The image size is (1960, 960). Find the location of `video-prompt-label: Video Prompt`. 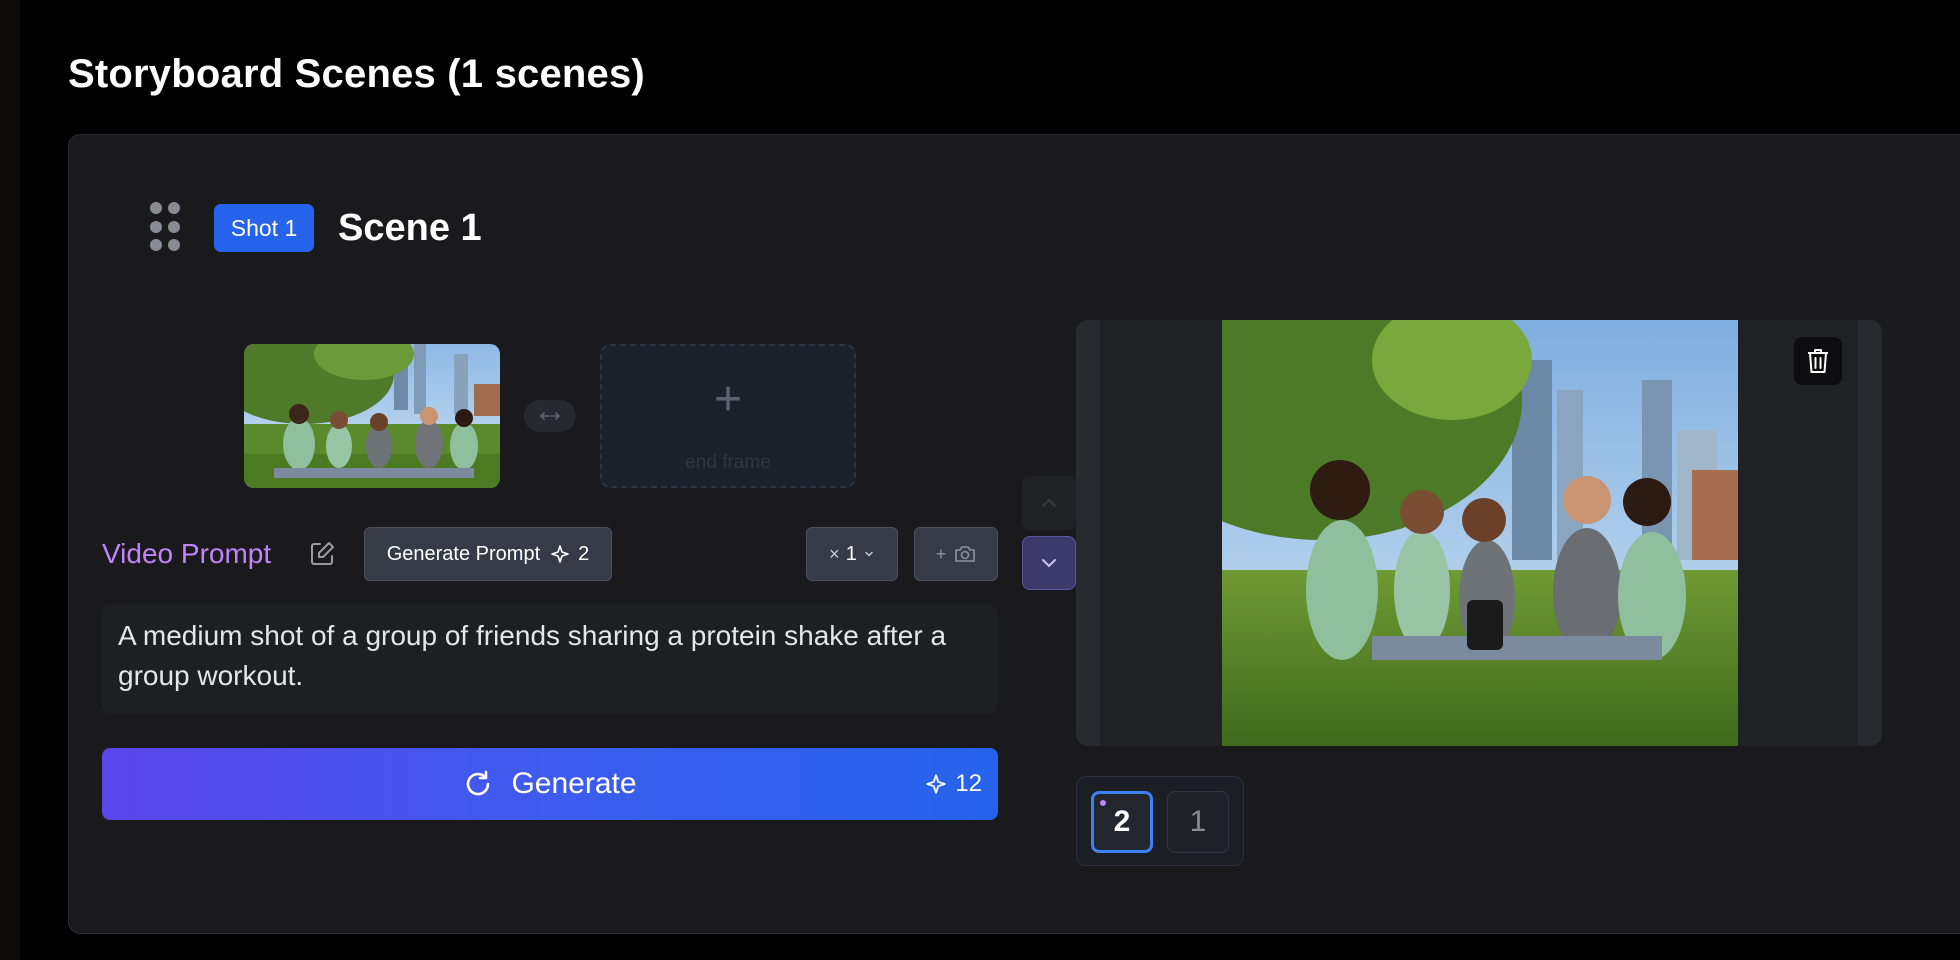

video-prompt-label: Video Prompt is located at coordinates (187, 553).